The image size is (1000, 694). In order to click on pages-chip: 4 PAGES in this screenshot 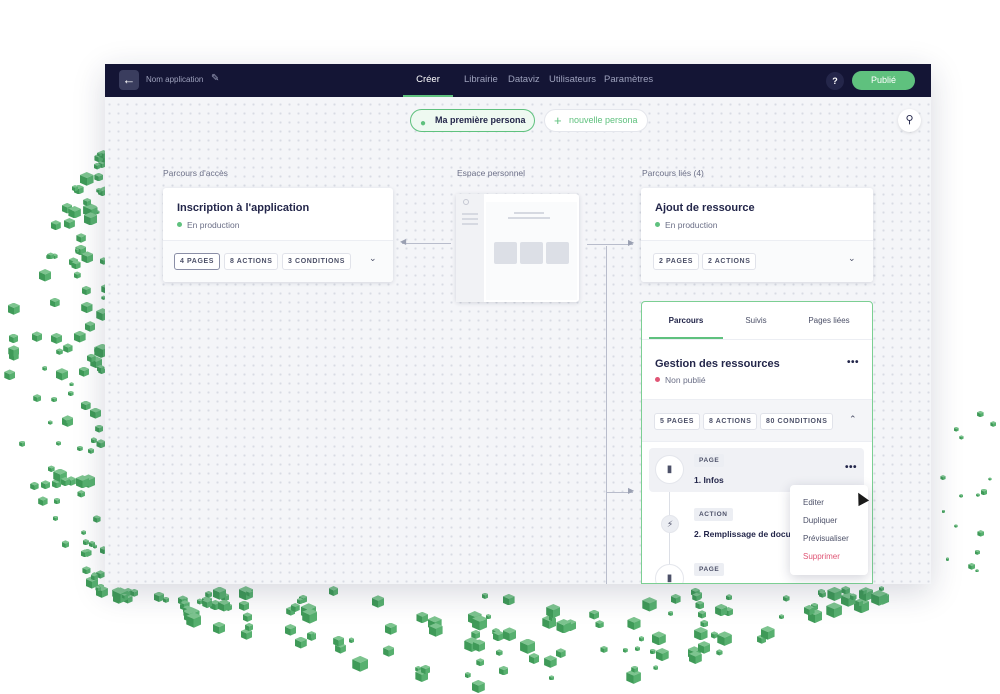, I will do `click(197, 261)`.